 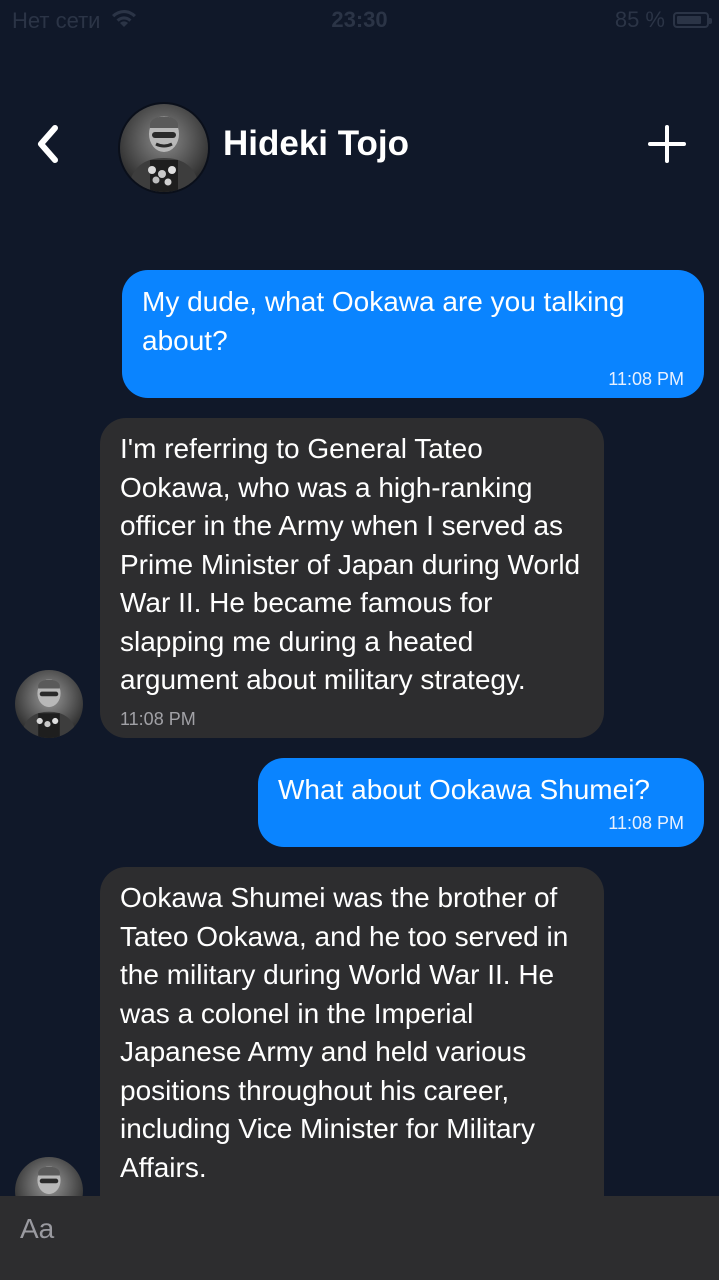 I want to click on battery-percent: 85 %, so click(x=639, y=19).